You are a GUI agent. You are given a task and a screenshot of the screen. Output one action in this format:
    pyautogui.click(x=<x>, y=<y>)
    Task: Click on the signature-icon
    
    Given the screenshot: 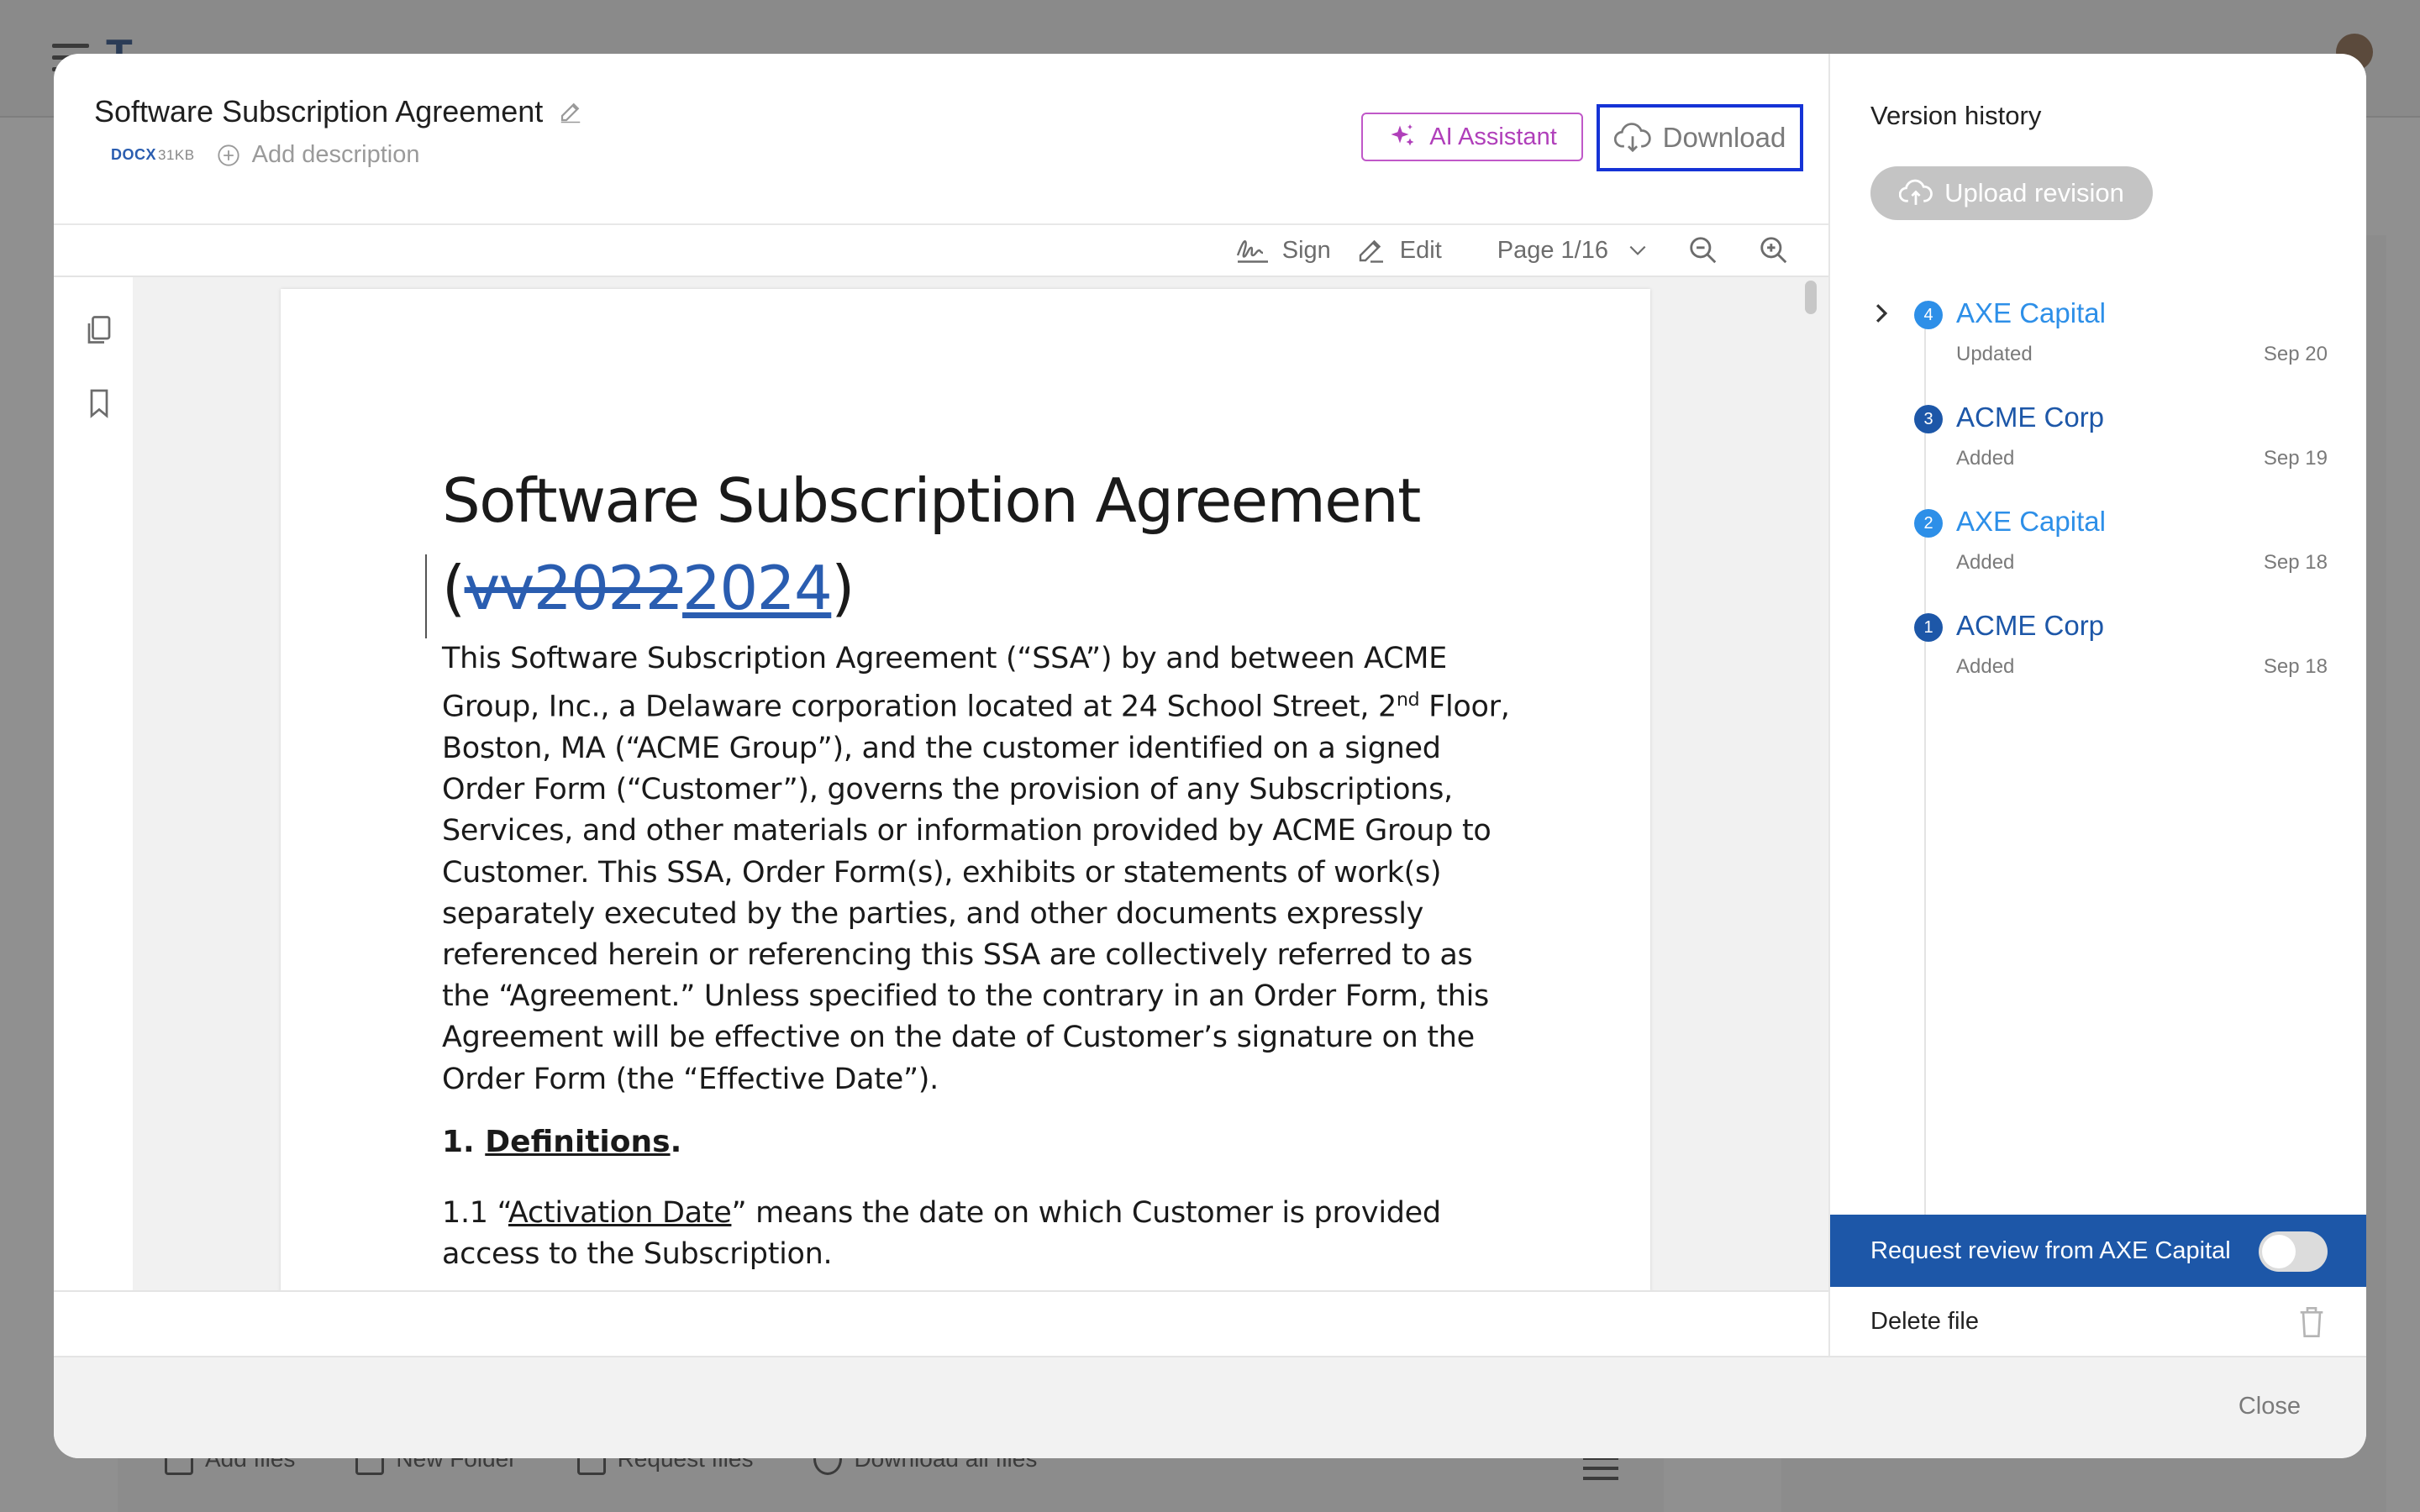 What is the action you would take?
    pyautogui.click(x=1252, y=251)
    